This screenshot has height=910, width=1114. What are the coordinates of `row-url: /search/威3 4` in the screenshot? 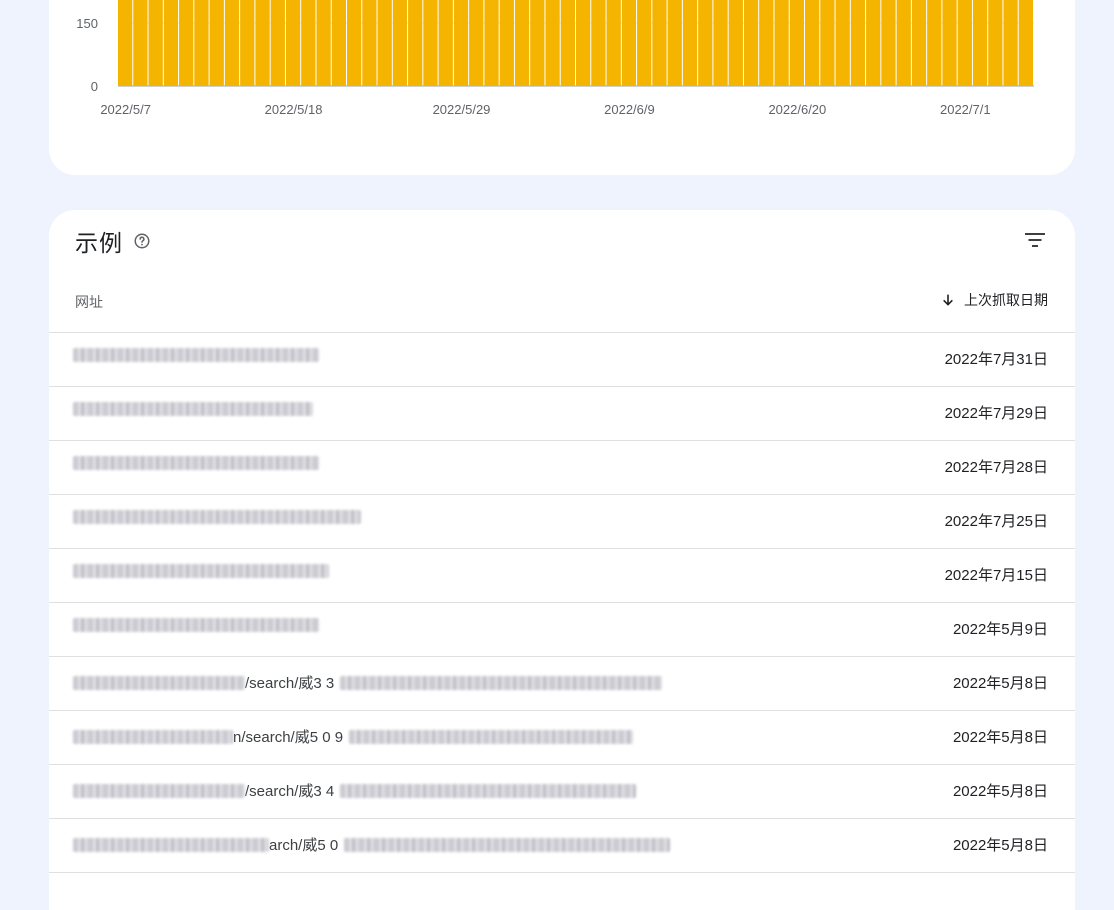 It's located at (355, 790).